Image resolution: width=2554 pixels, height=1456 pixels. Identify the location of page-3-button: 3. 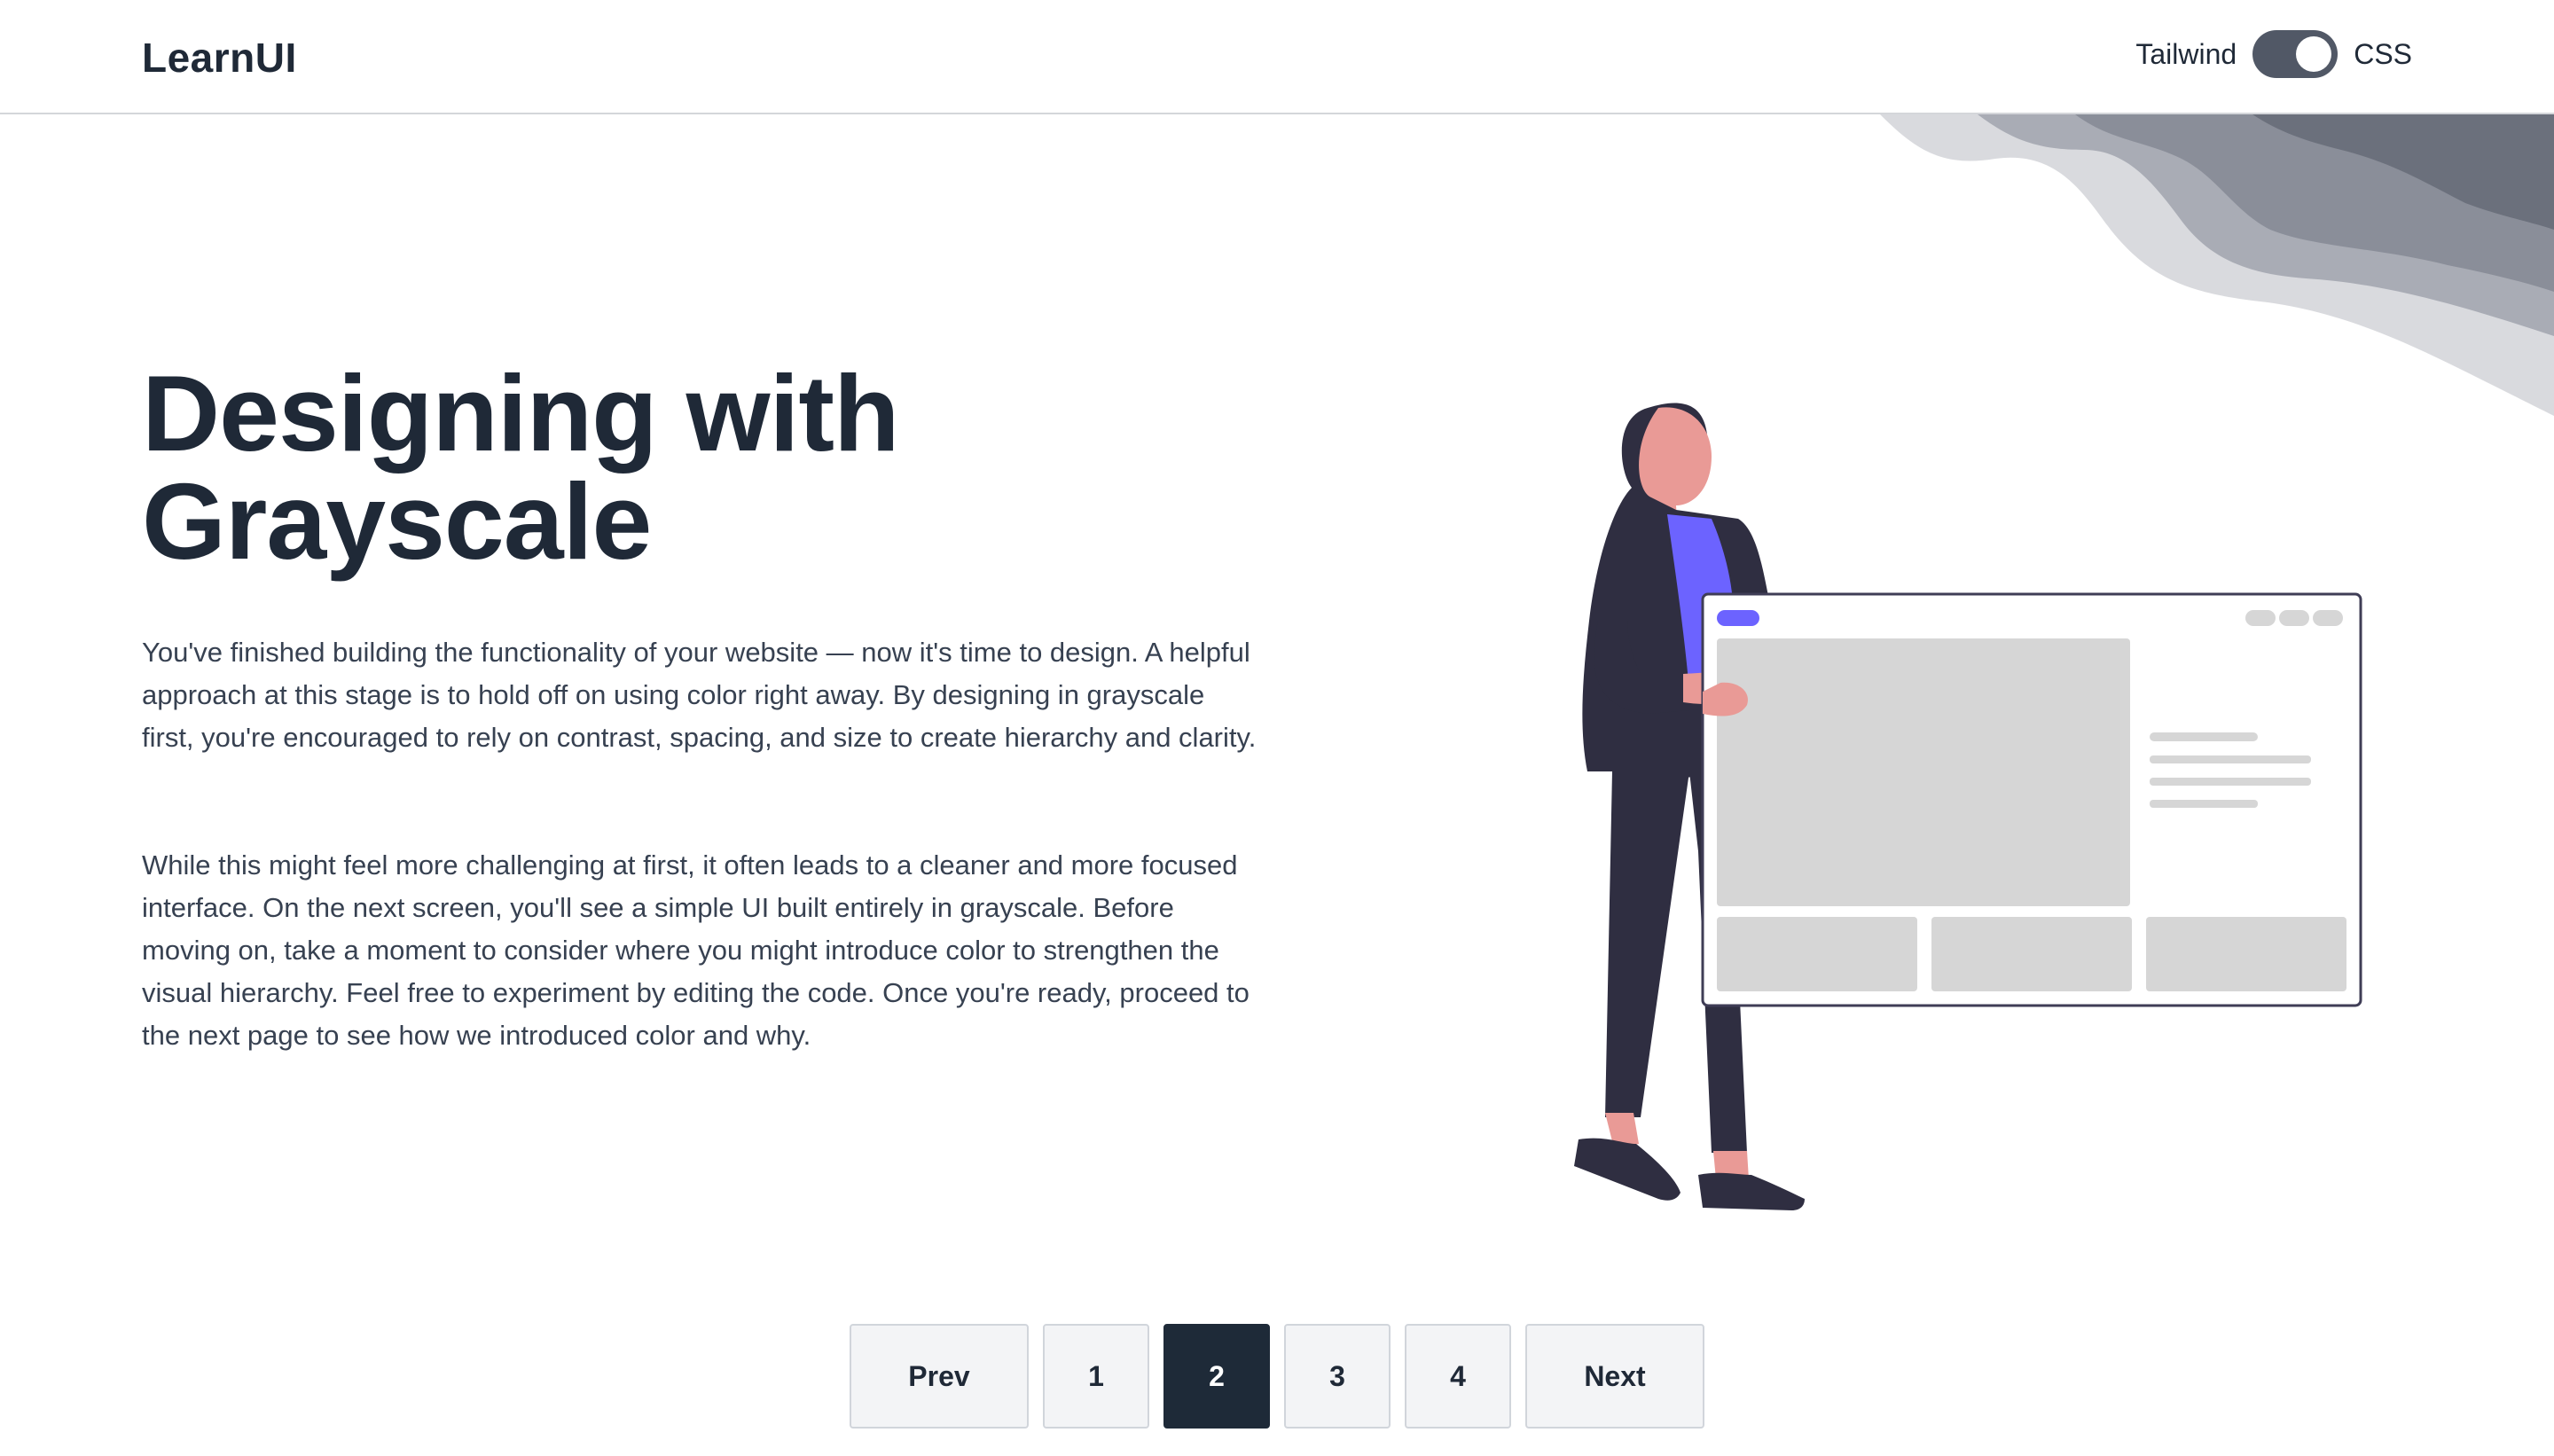
(1337, 1376).